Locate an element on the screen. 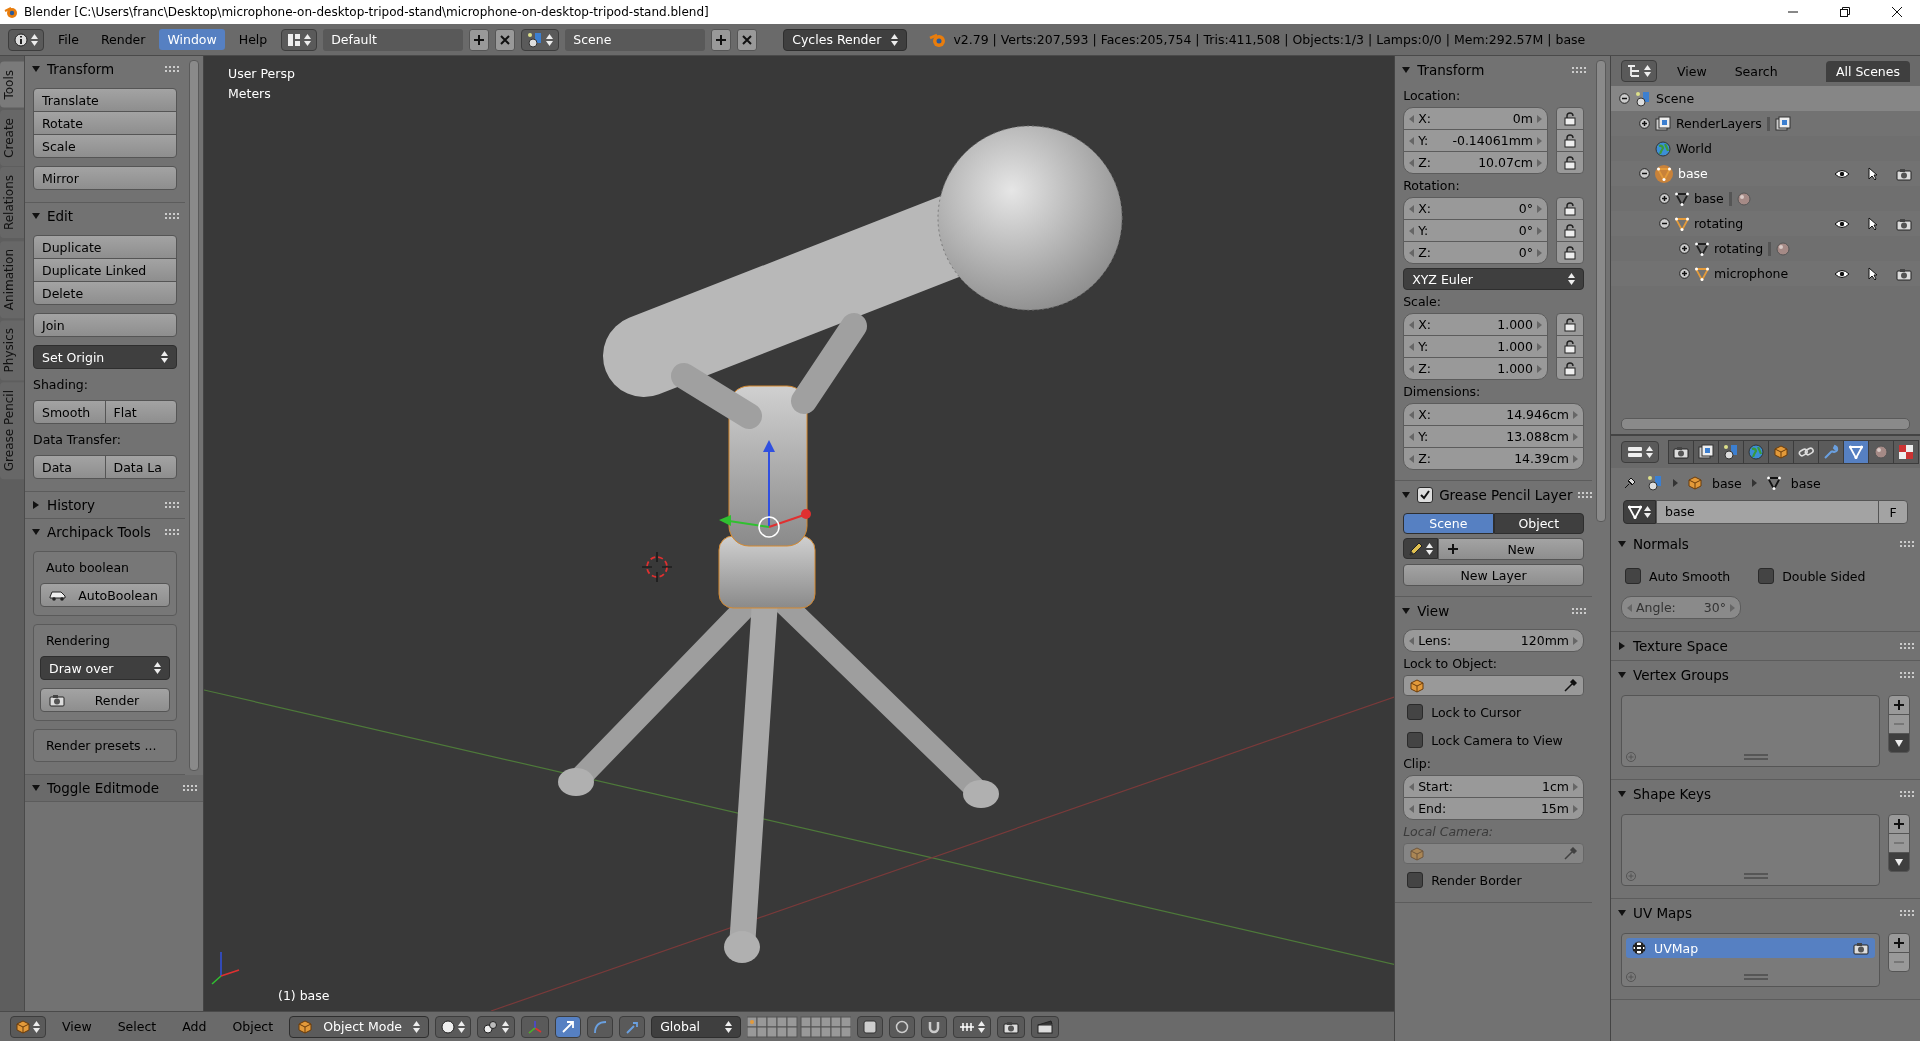 This screenshot has height=1041, width=1920. panel-header: Normals is located at coordinates (1765, 544).